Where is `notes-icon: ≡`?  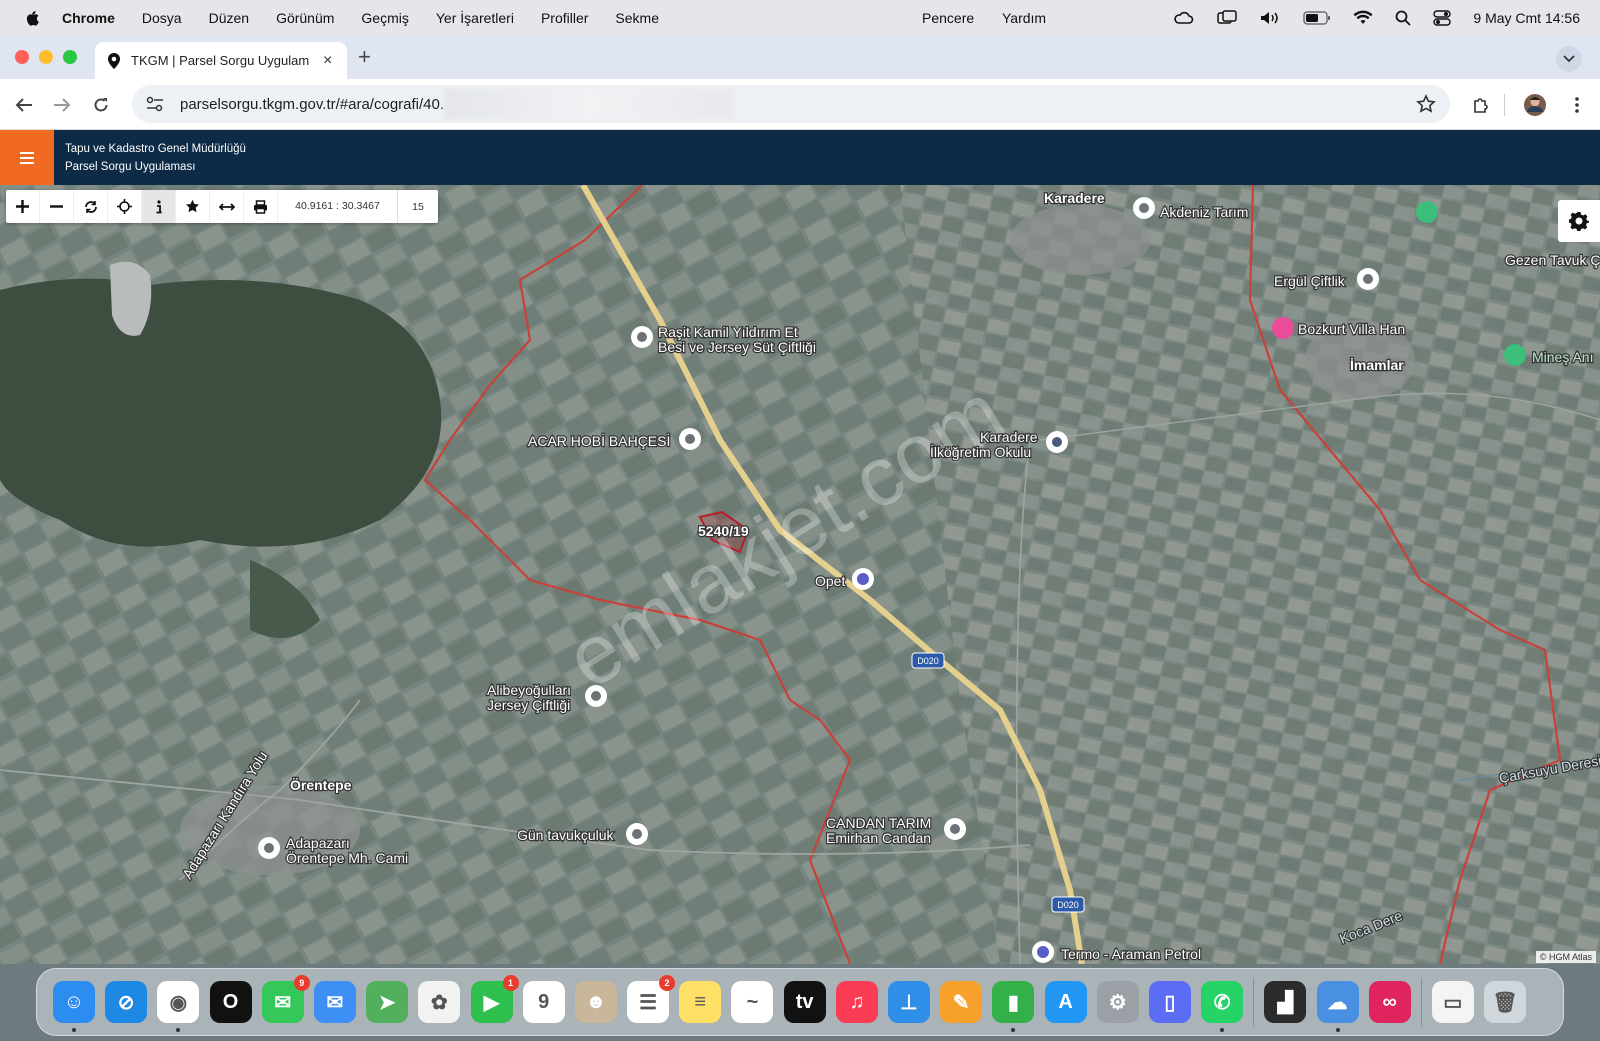 notes-icon: ≡ is located at coordinates (700, 1001).